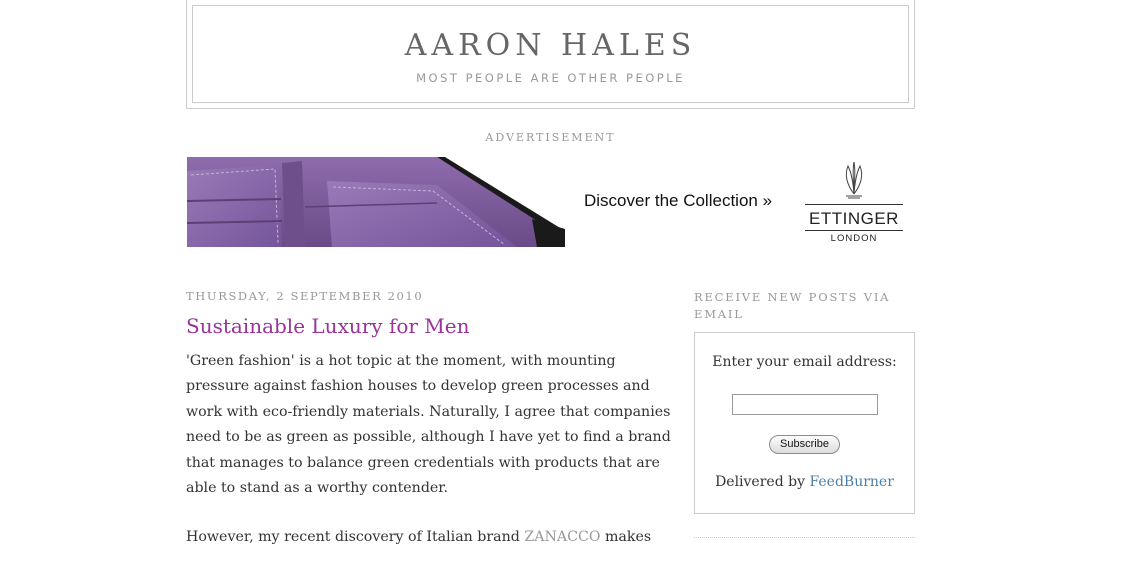 Image resolution: width=1145 pixels, height=575 pixels. Describe the element at coordinates (854, 218) in the screenshot. I see `brand-name: ETTINGER` at that location.